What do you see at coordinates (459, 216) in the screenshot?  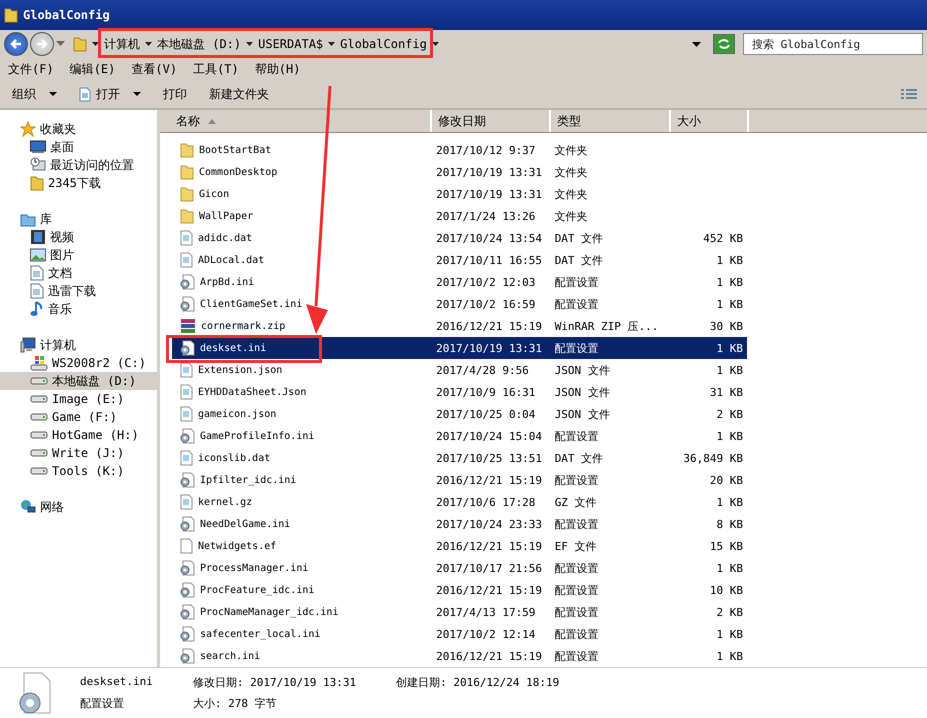 I see `file-row: WallPaper 2017/1/24 13:26 文件夹` at bounding box center [459, 216].